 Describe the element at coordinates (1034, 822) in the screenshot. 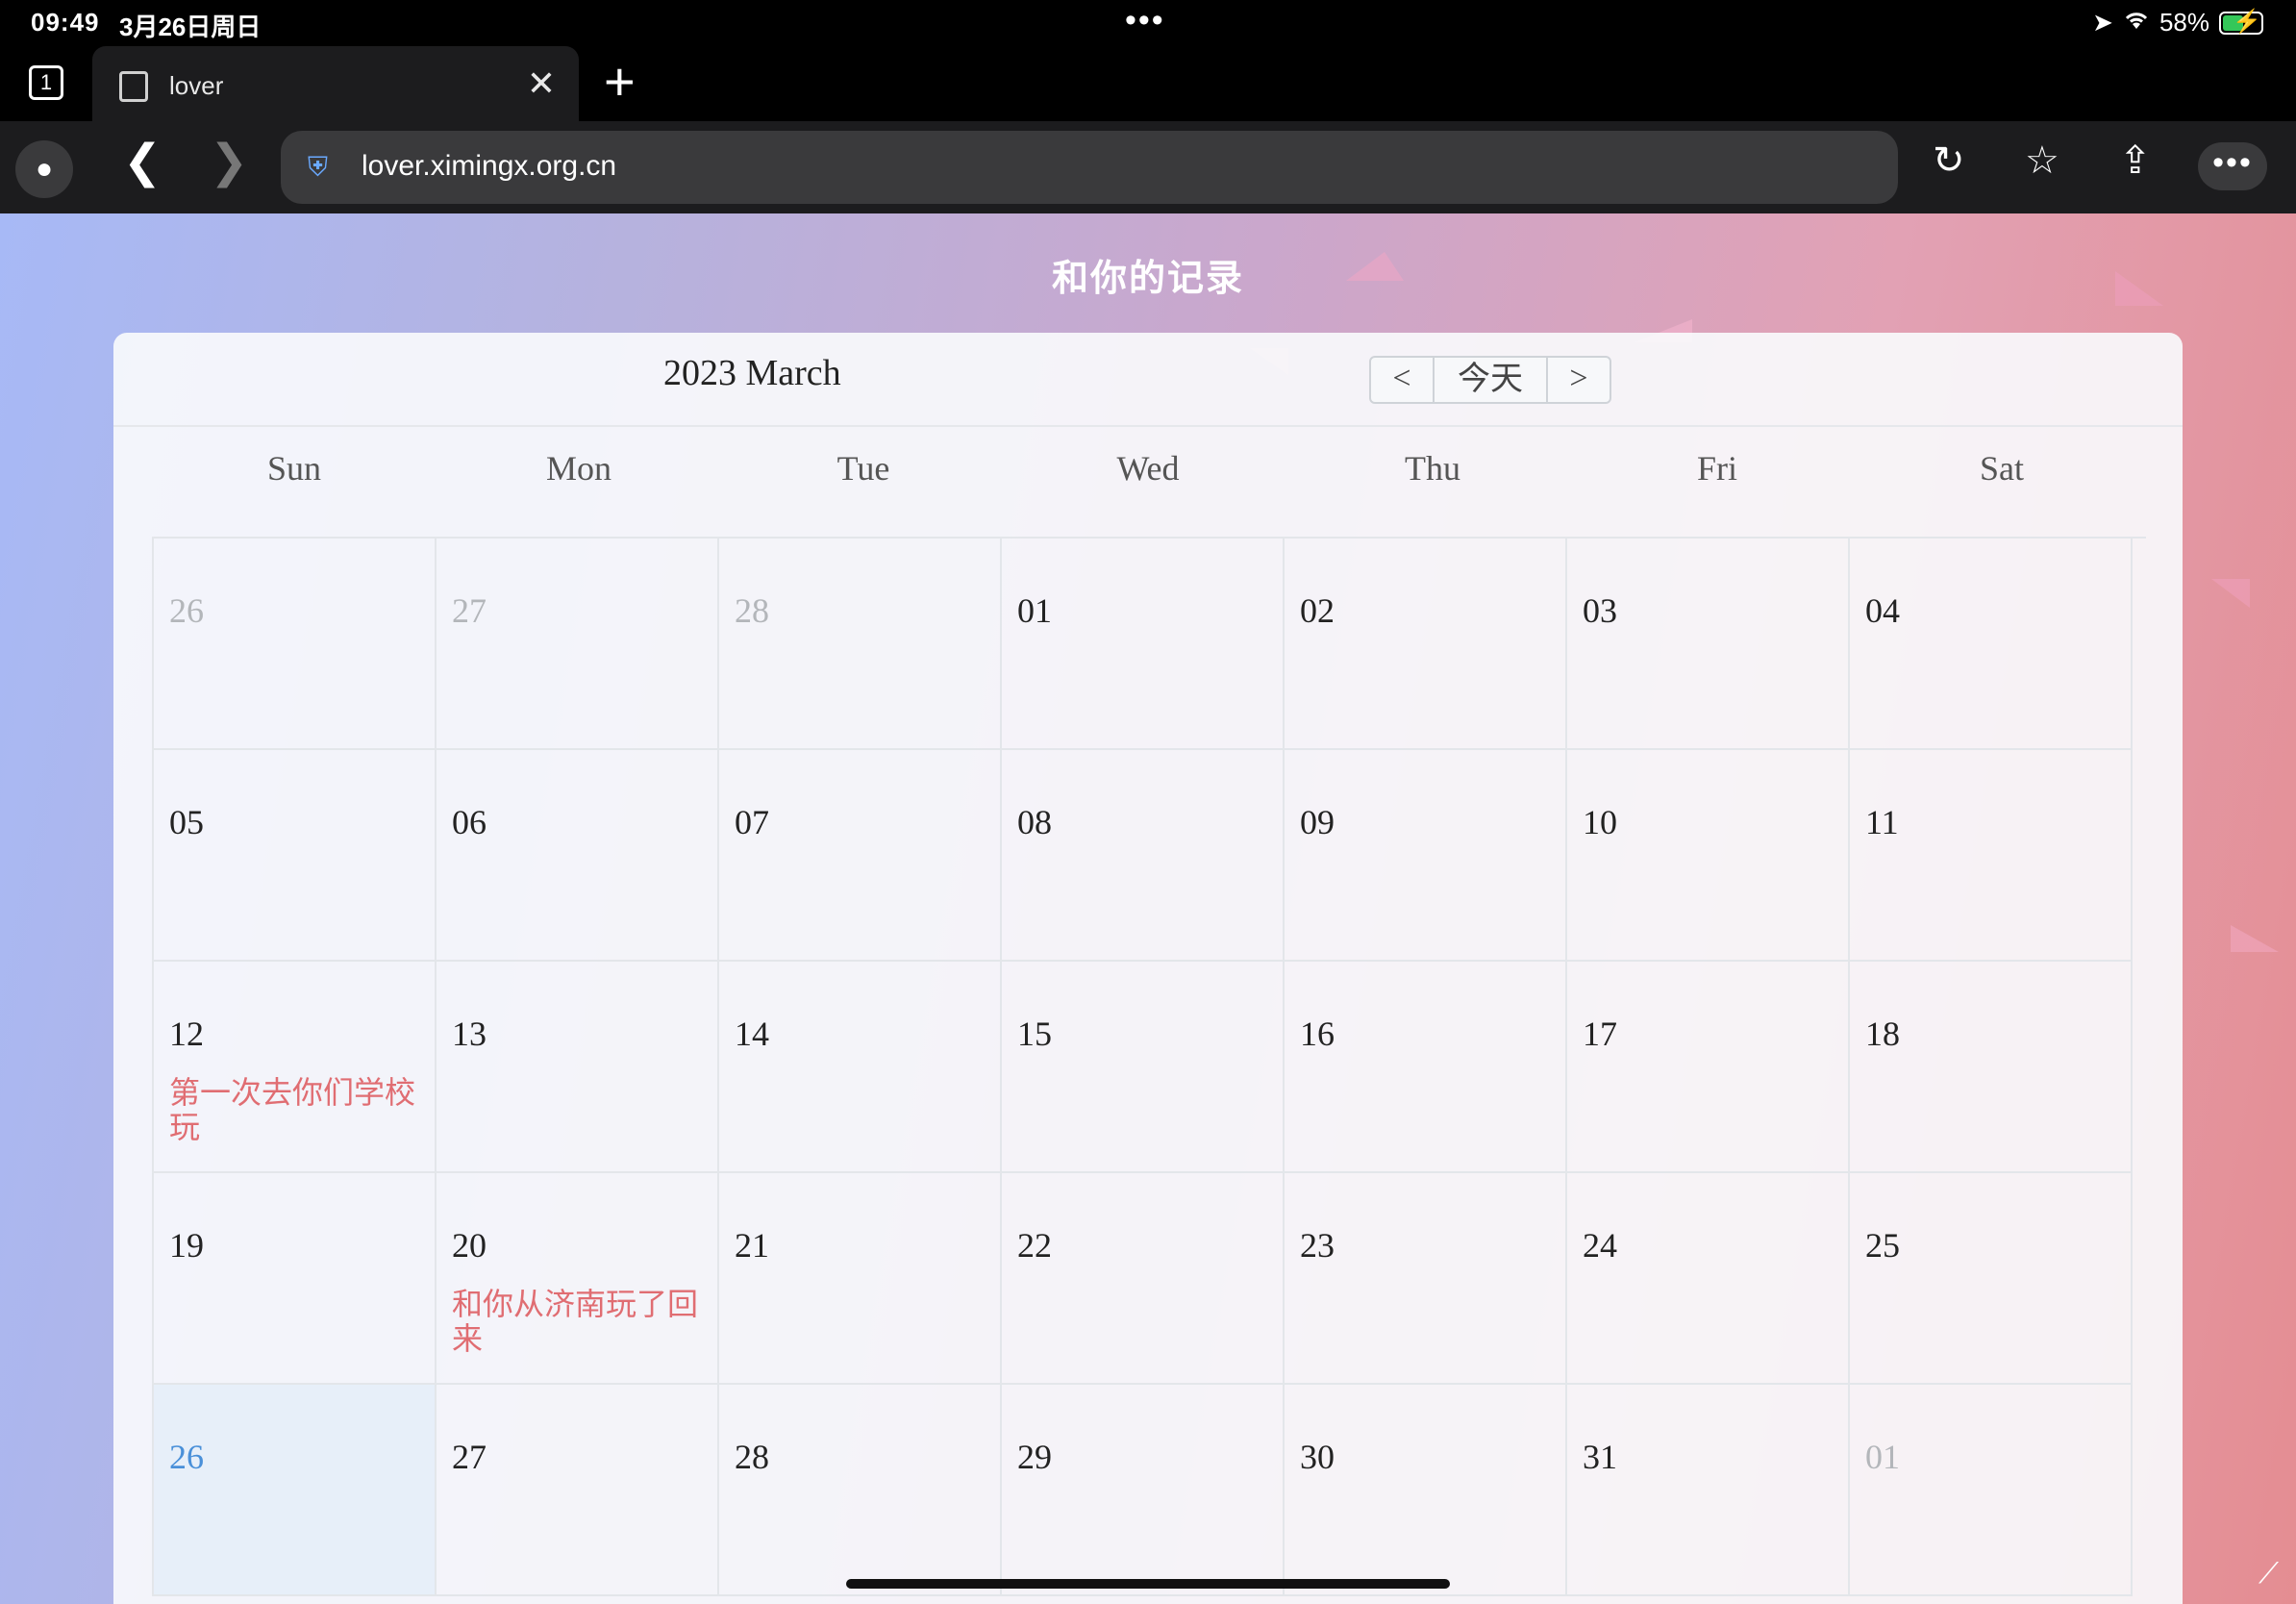

I see `day-number: 08` at that location.